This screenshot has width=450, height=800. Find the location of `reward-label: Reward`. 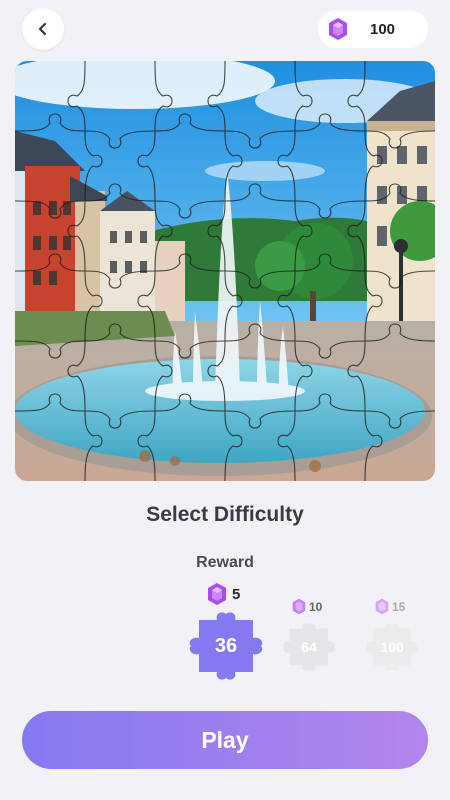

reward-label: Reward is located at coordinates (225, 562).